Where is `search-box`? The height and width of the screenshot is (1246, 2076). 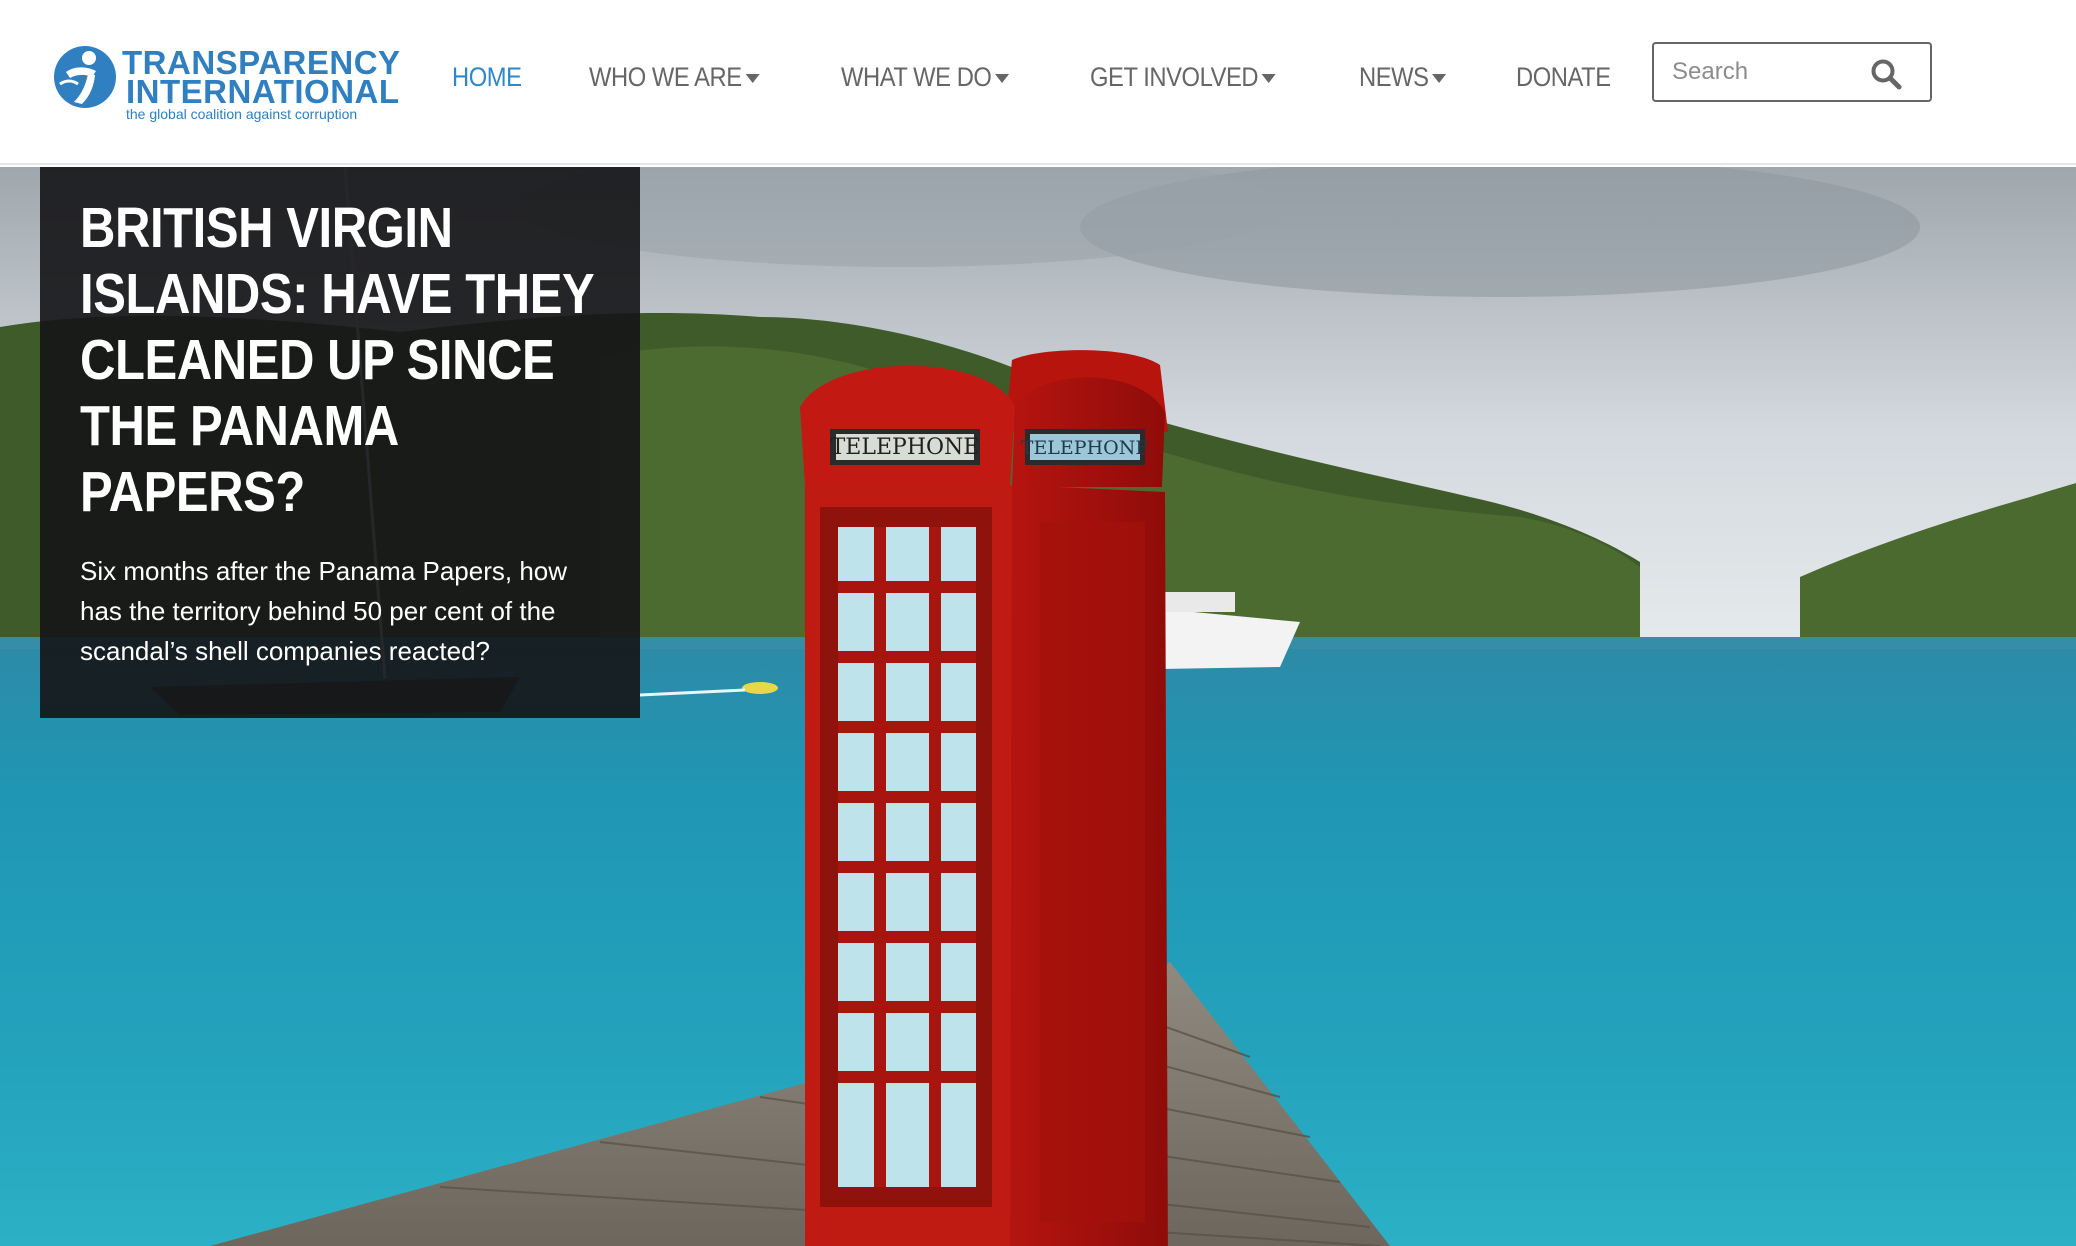
search-box is located at coordinates (1792, 72).